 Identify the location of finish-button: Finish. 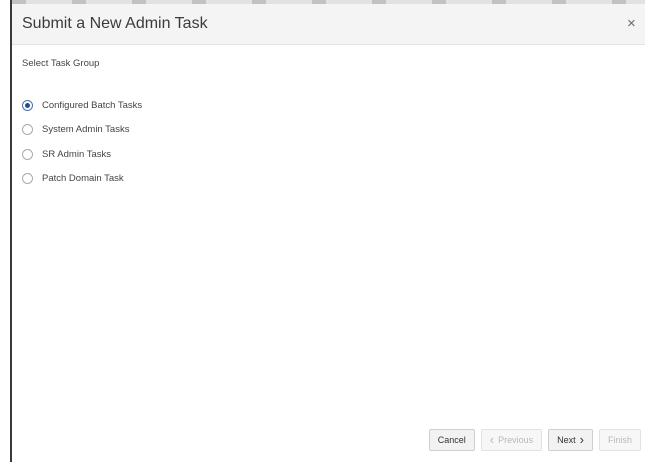
(619, 440).